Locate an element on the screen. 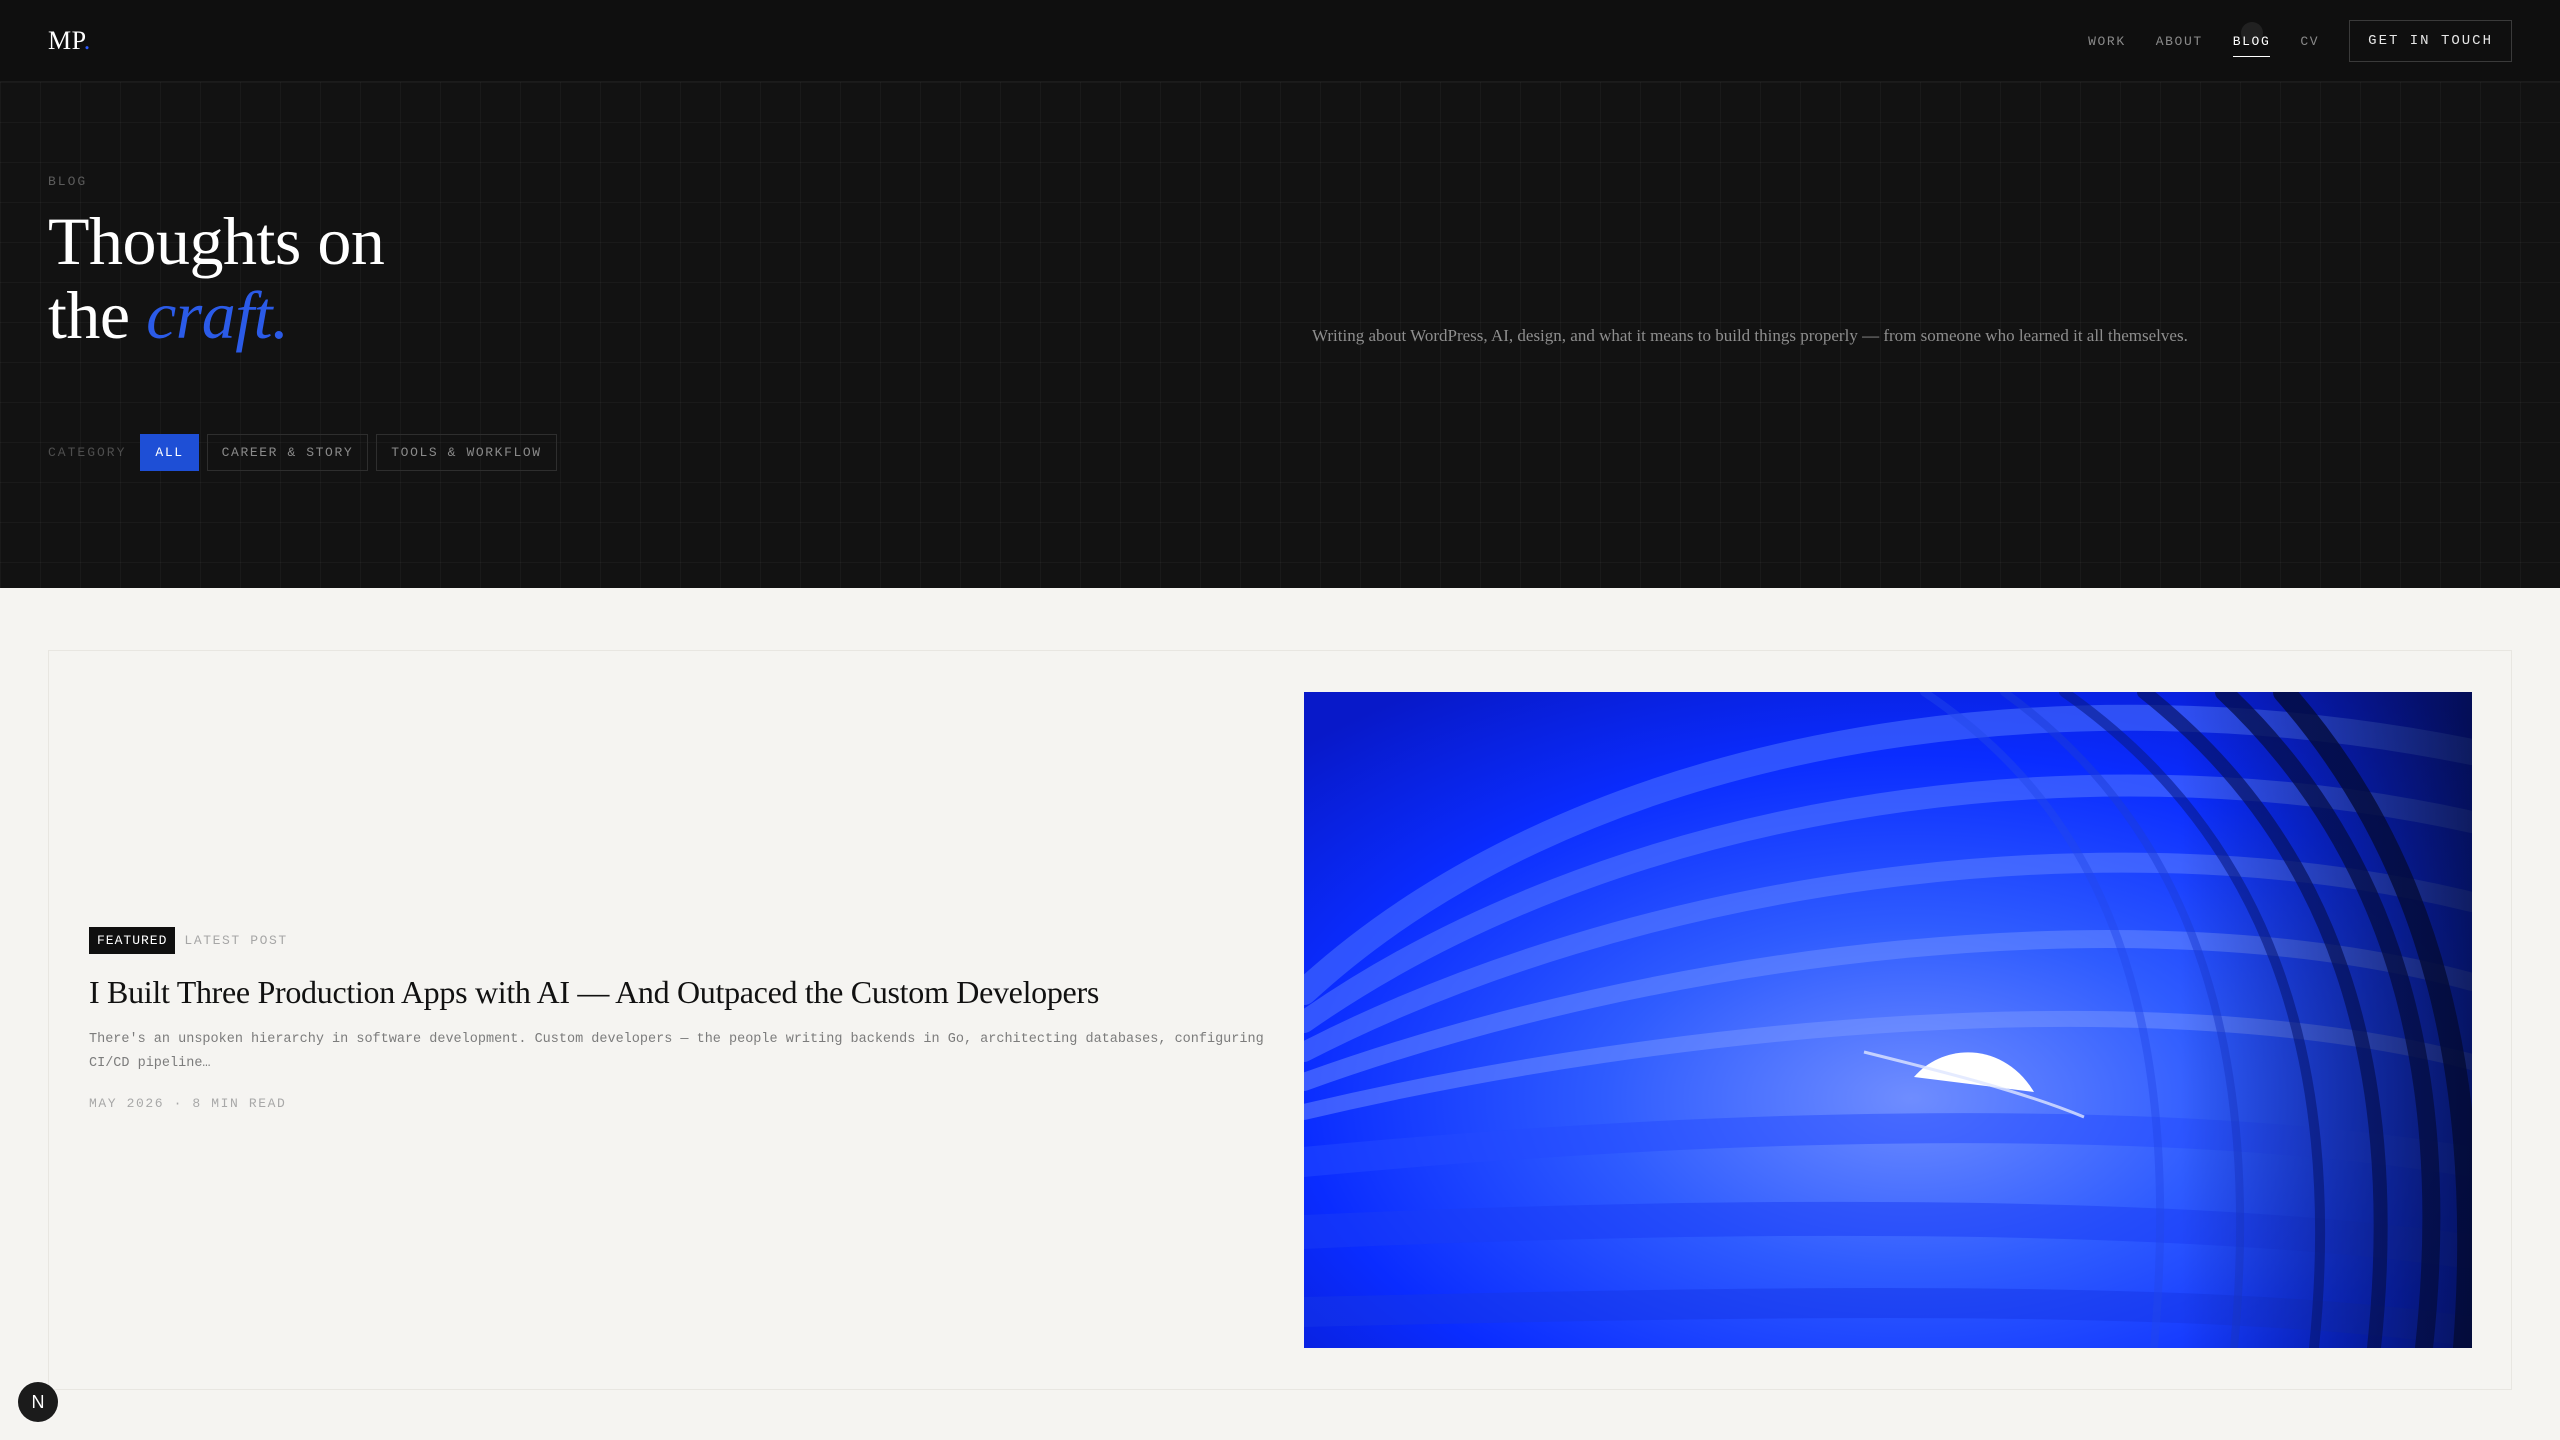 Image resolution: width=2560 pixels, height=1440 pixels. logo-text: MP is located at coordinates (66, 40).